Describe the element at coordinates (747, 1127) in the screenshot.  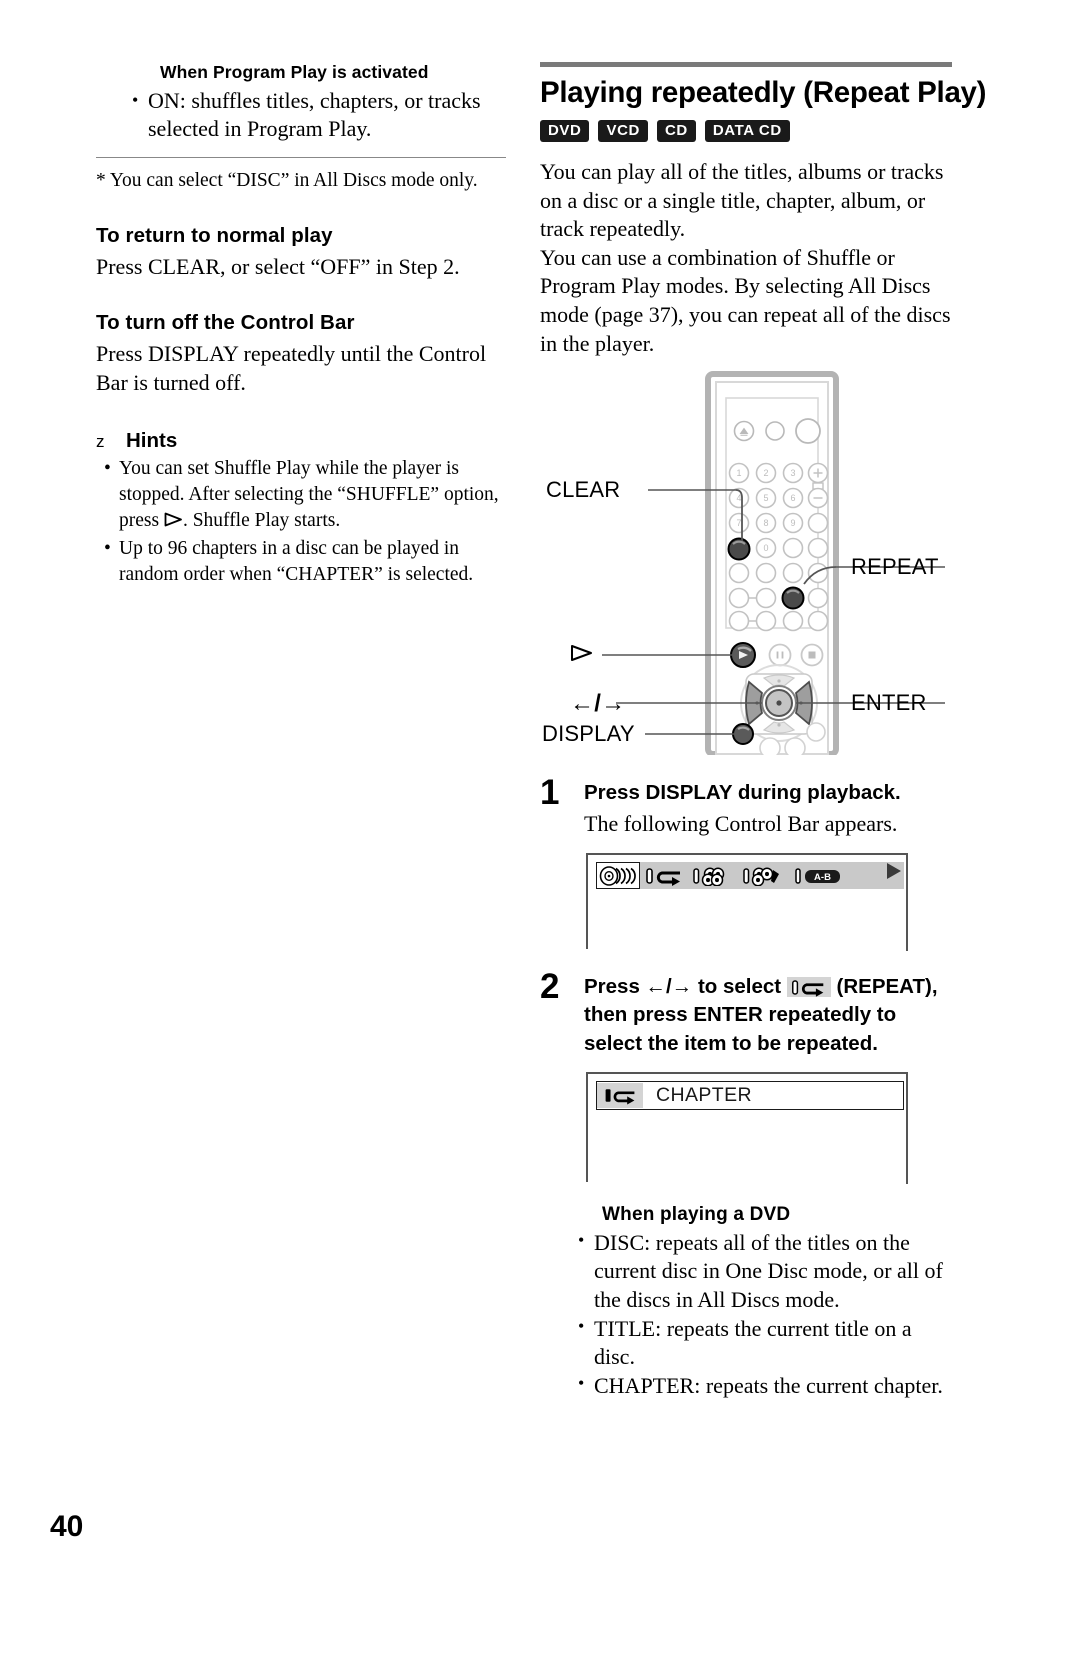
I see `chapter-screen: CHAPTER` at that location.